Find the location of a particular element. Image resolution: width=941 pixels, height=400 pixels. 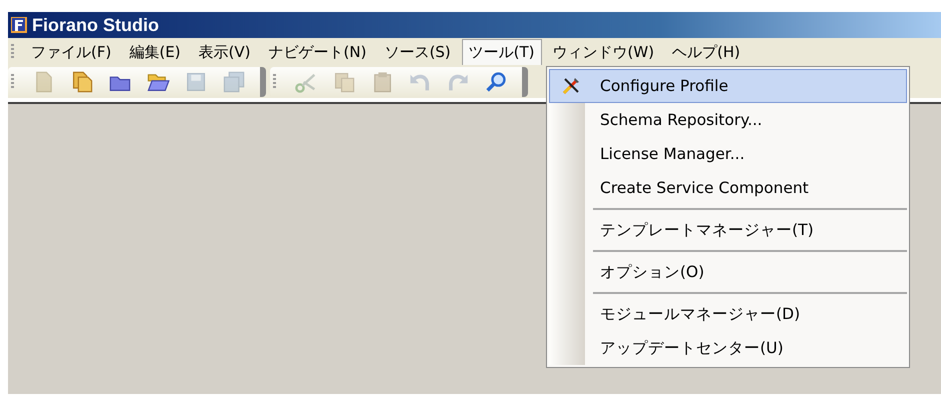

menu-item: ツール(T) is located at coordinates (502, 52).